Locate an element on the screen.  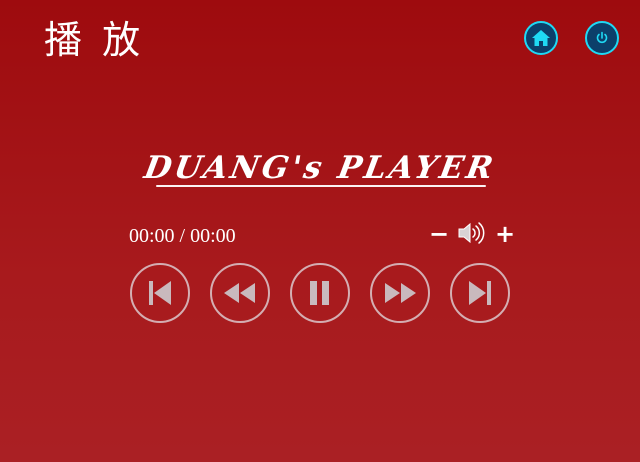
home-button is located at coordinates (541, 38).